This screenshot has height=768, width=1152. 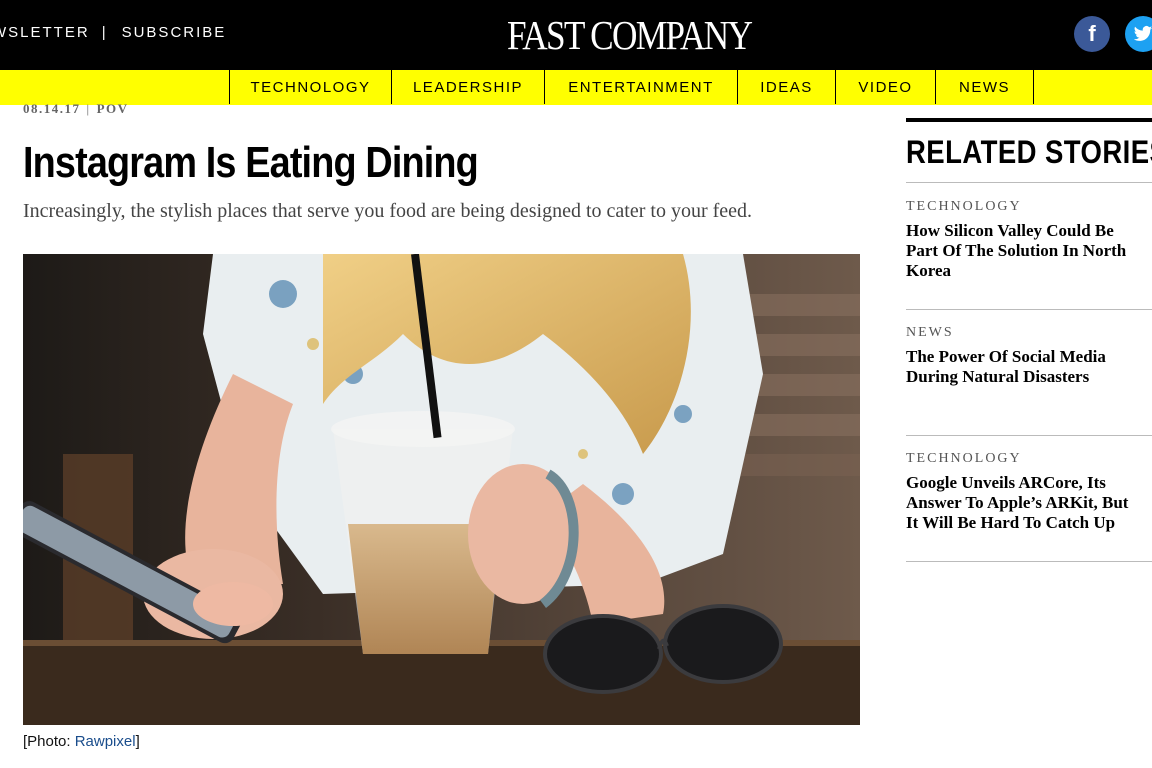 I want to click on caption-prefix: [Photo:, so click(x=49, y=741).